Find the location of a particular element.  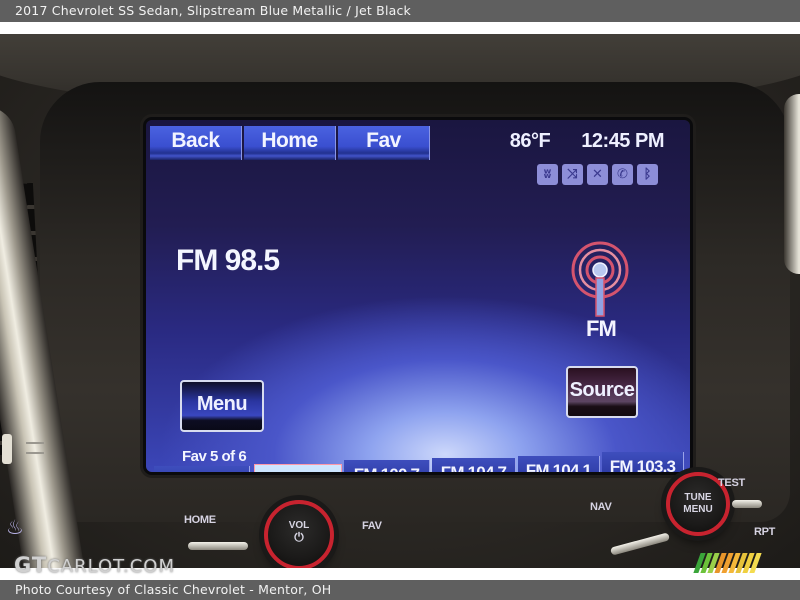

temperature: 86°F is located at coordinates (530, 141).